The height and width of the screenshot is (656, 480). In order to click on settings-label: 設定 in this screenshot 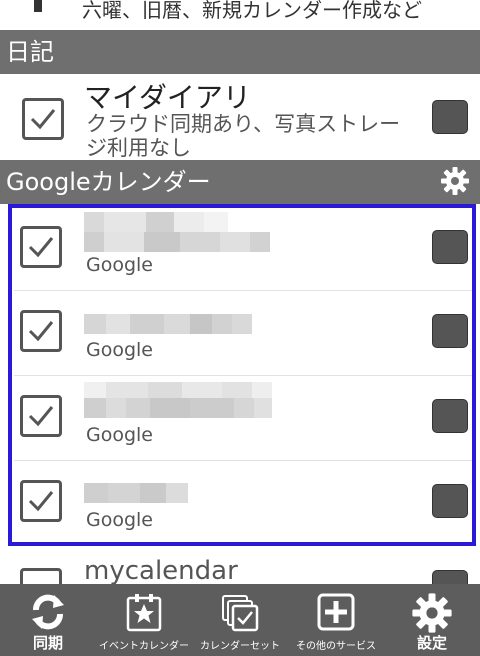, I will do `click(431, 643)`.